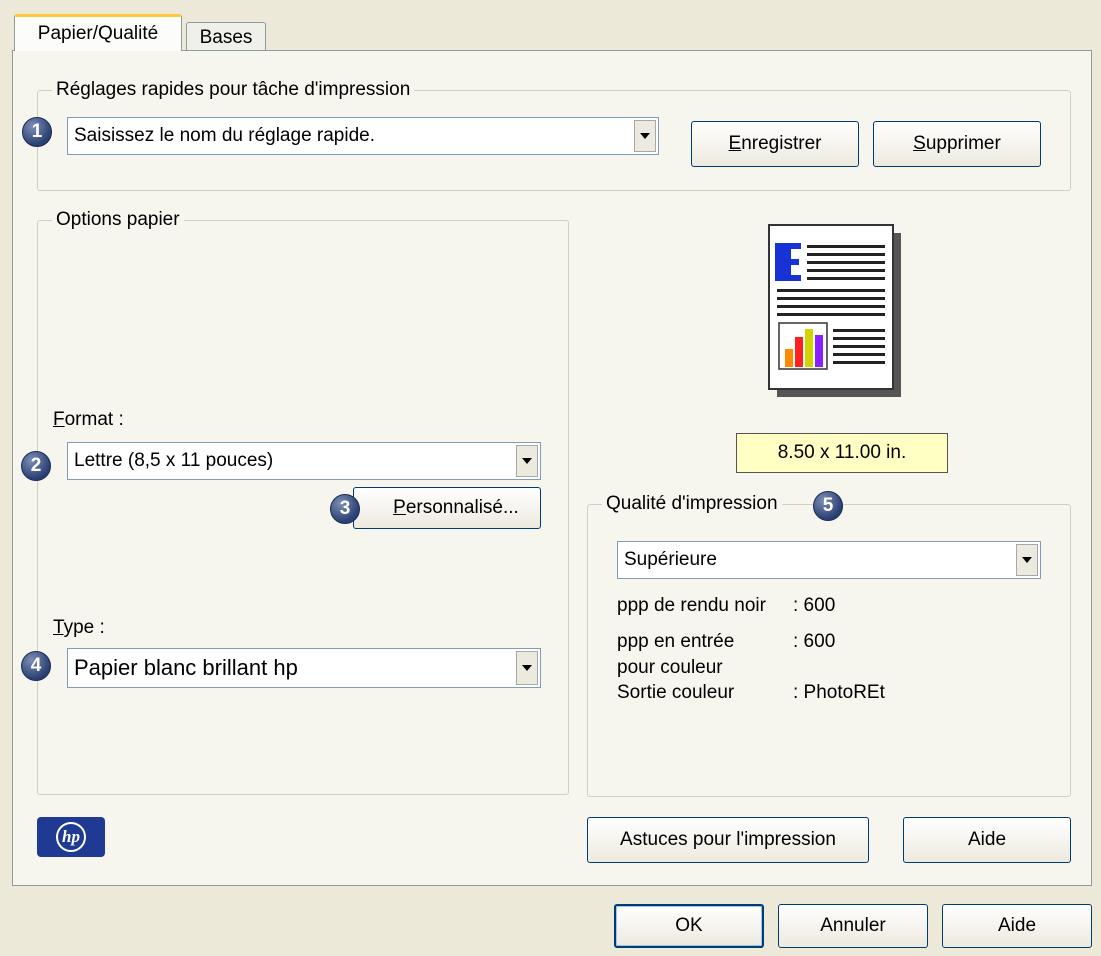 This screenshot has width=1101, height=956. I want to click on callout-badge-1: 1, so click(37, 132).